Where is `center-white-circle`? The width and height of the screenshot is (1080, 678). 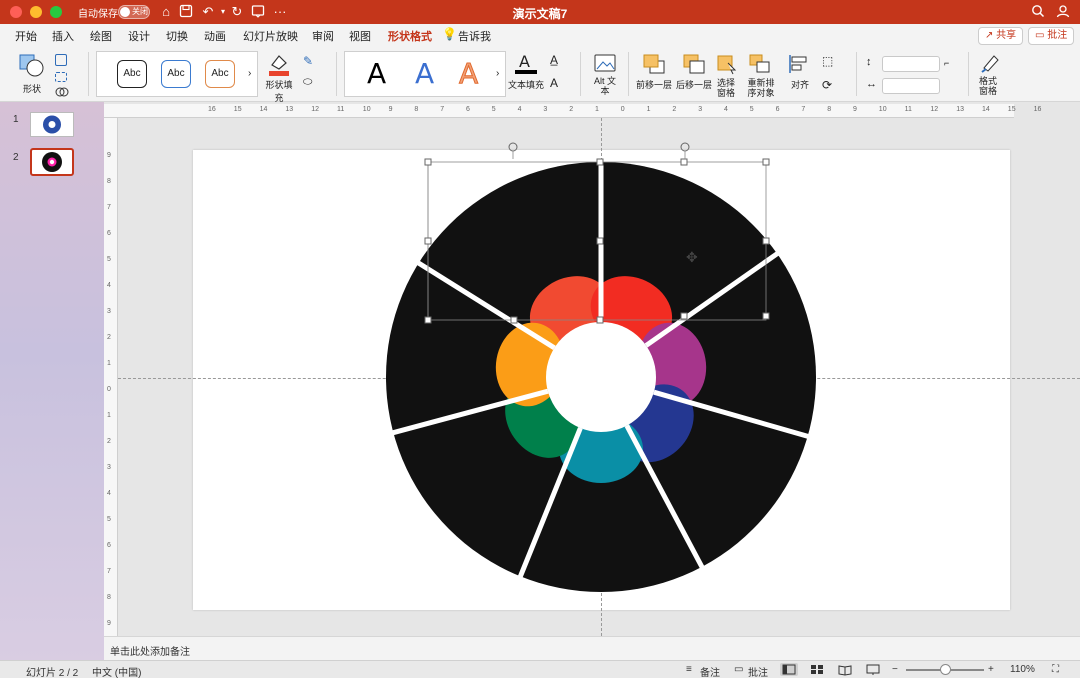 center-white-circle is located at coordinates (601, 377).